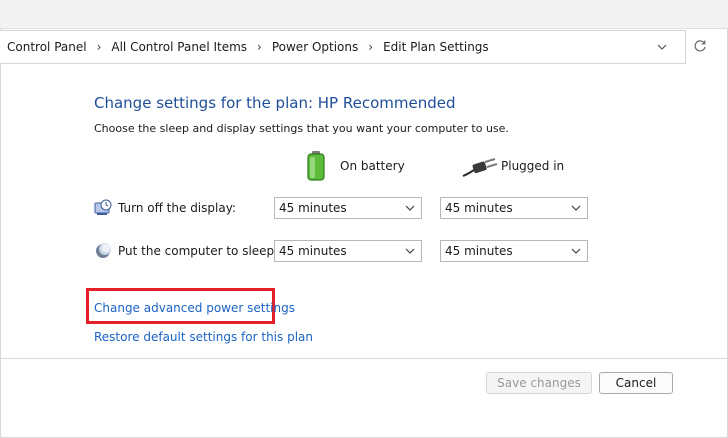 This screenshot has width=728, height=438. What do you see at coordinates (514, 251) in the screenshot?
I see `sleep-plugged-select: 45 minutes` at bounding box center [514, 251].